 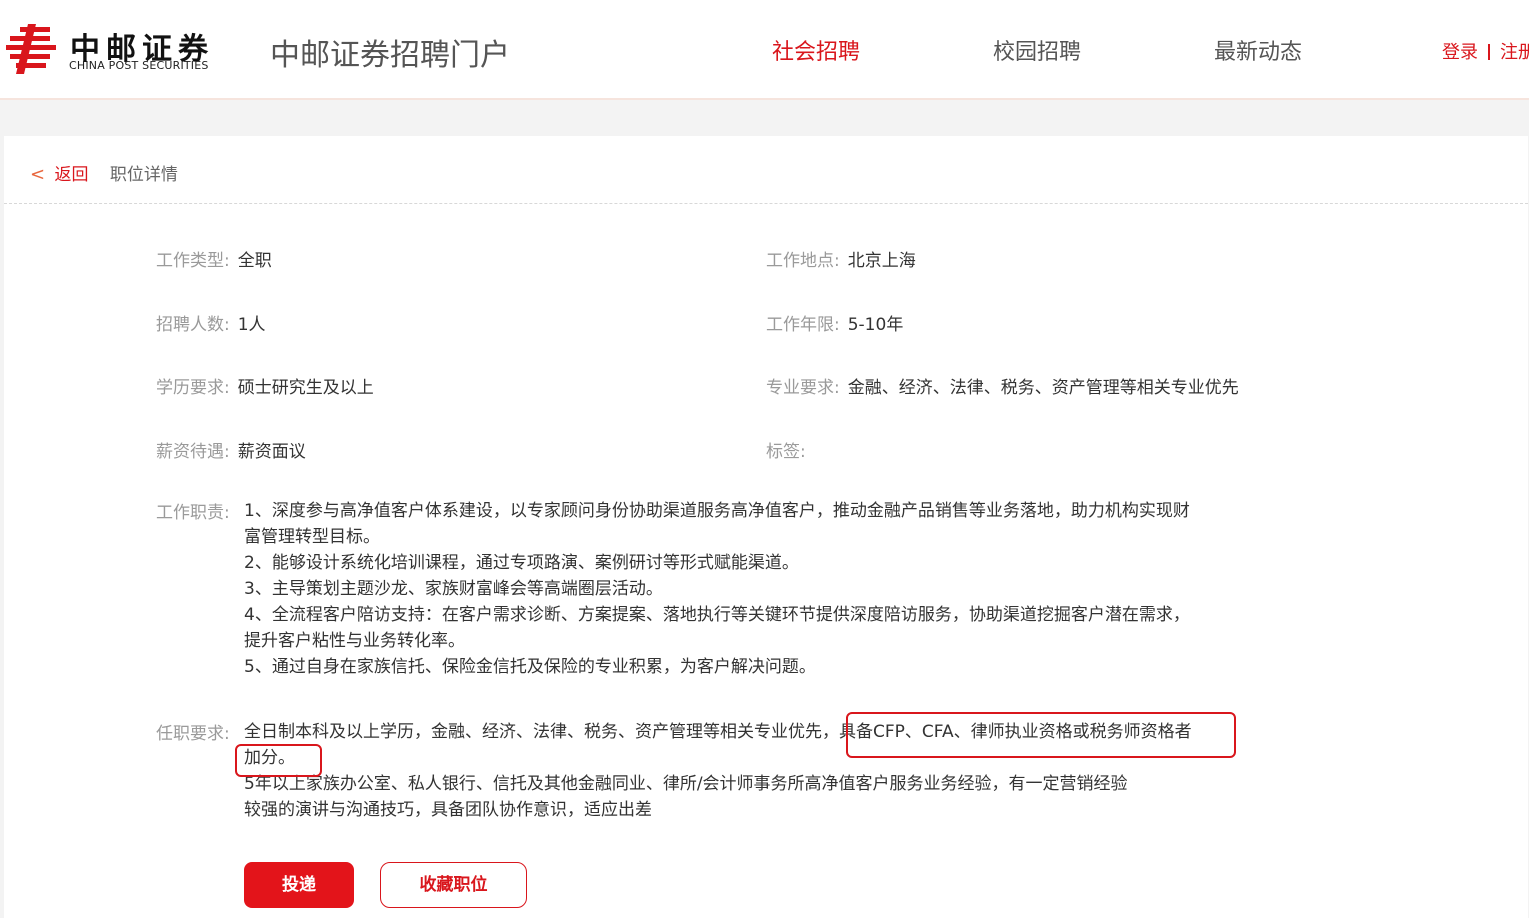 What do you see at coordinates (448, 810) in the screenshot?
I see `requirements-line: 较强的演讲与沟通技巧，具备团队协作意识，适应出差` at bounding box center [448, 810].